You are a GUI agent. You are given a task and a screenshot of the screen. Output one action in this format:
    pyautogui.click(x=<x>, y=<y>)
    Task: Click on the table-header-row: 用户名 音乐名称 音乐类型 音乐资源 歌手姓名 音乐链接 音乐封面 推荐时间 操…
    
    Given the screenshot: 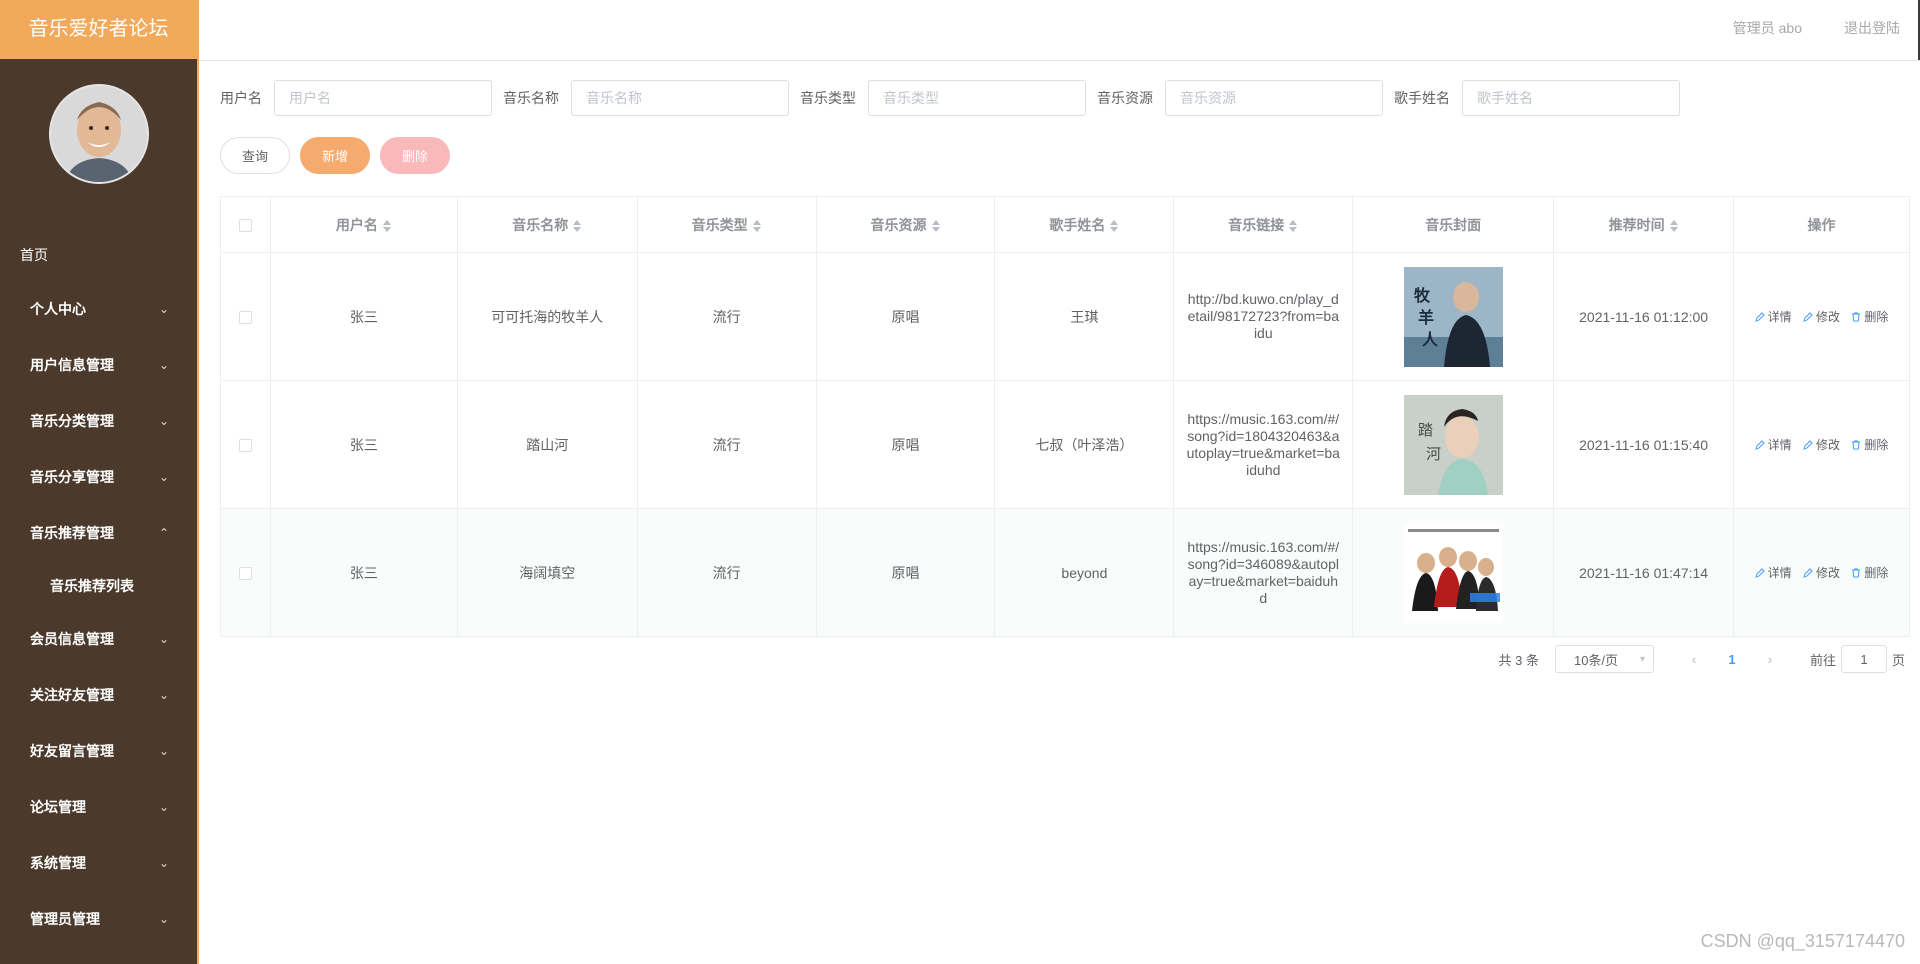 What is the action you would take?
    pyautogui.click(x=1065, y=224)
    